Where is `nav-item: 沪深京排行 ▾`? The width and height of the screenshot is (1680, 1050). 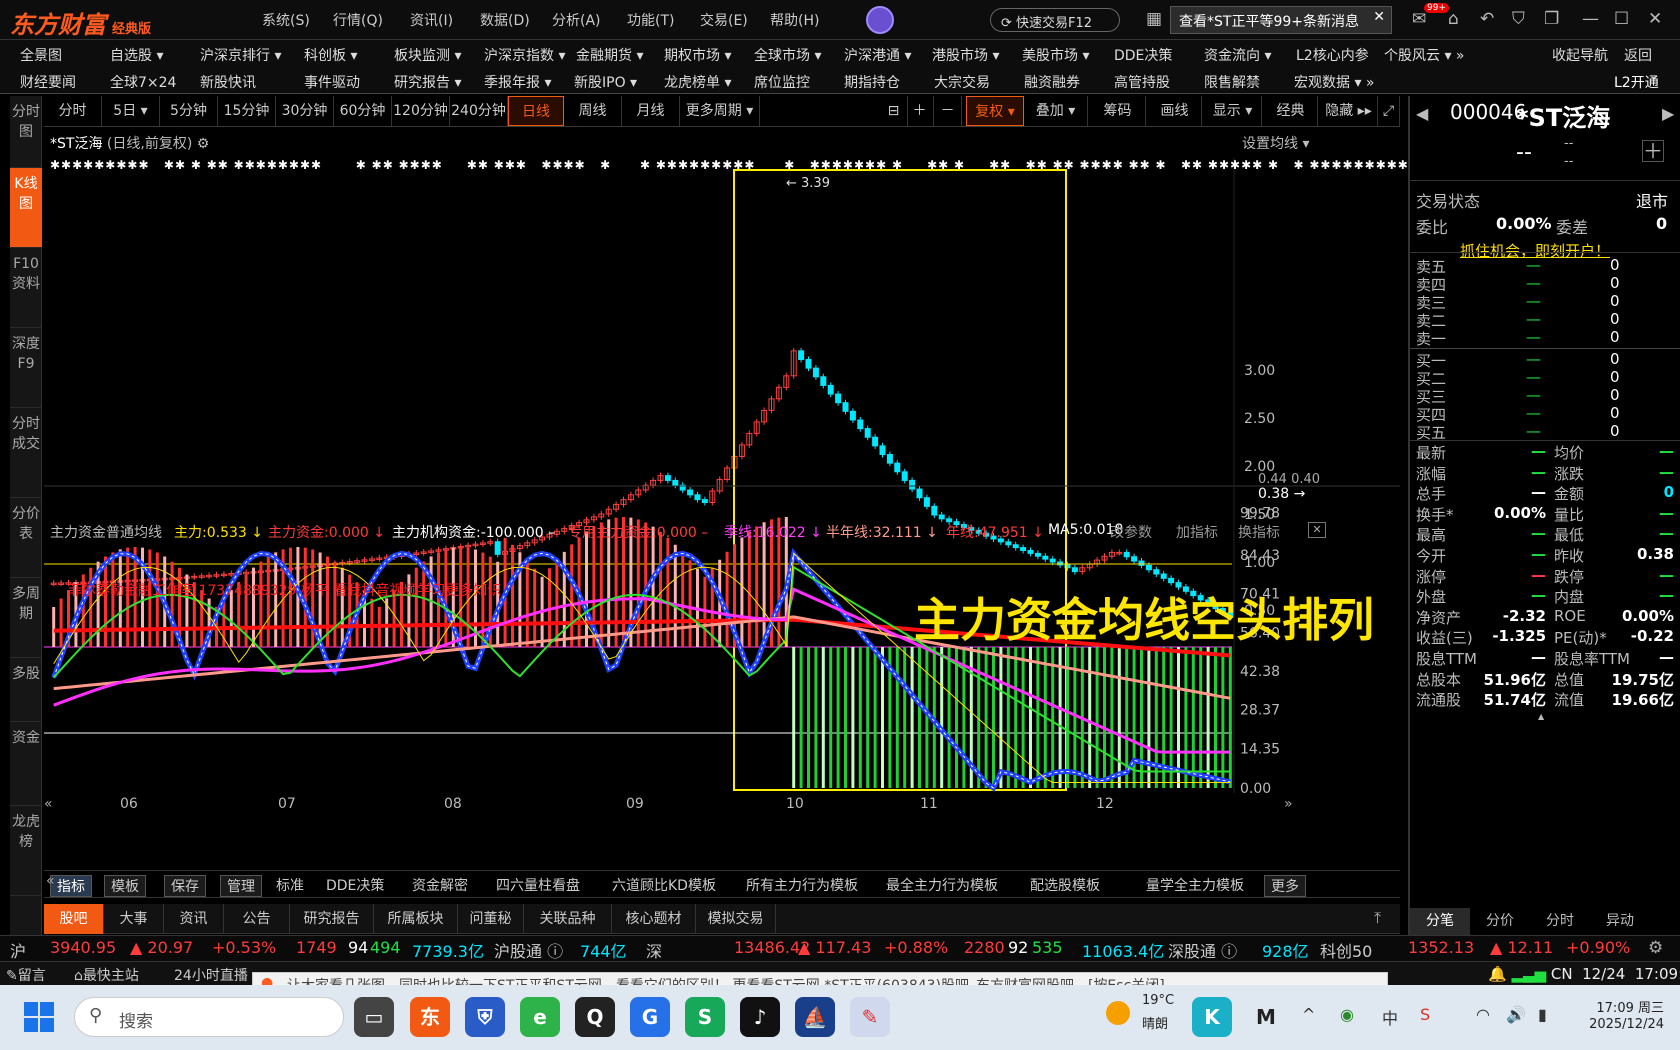
nav-item: 沪深京排行 ▾ is located at coordinates (240, 55).